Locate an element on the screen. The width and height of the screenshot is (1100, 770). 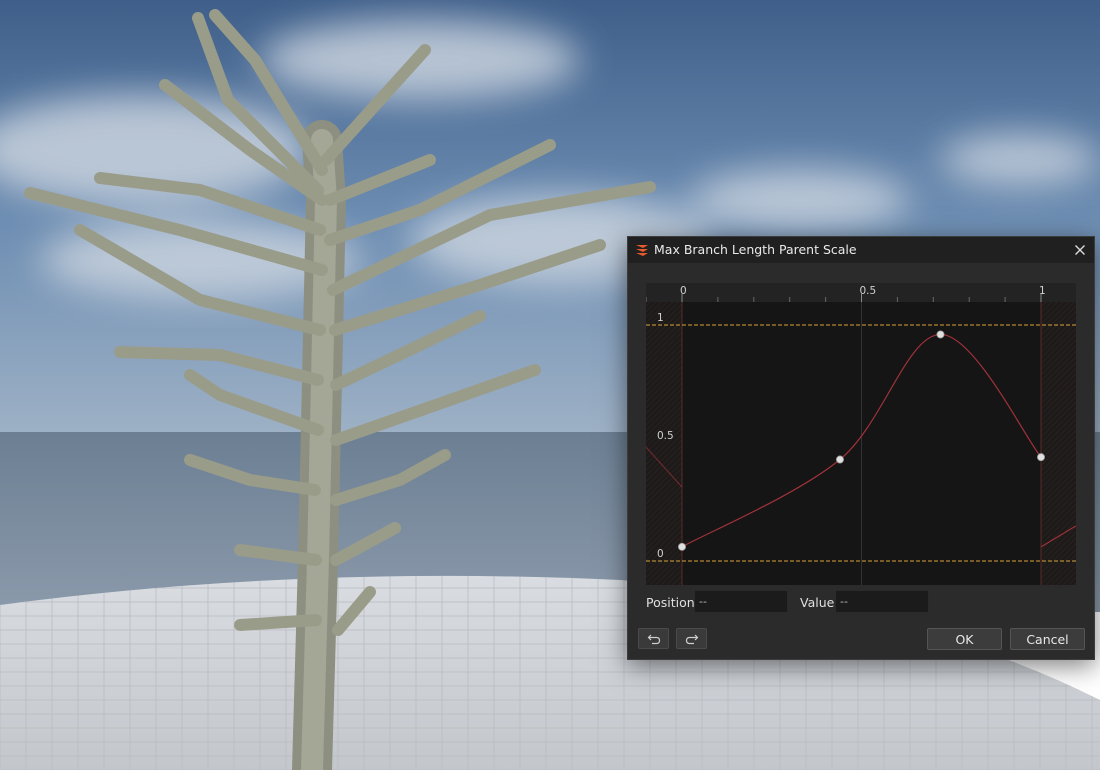
position-label: Position is located at coordinates (670, 602).